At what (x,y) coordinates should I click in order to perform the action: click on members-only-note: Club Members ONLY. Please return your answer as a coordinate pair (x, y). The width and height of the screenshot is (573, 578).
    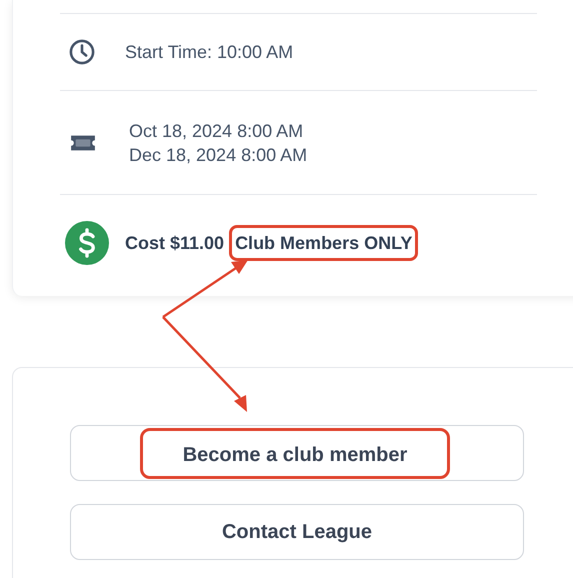
    Looking at the image, I should click on (323, 242).